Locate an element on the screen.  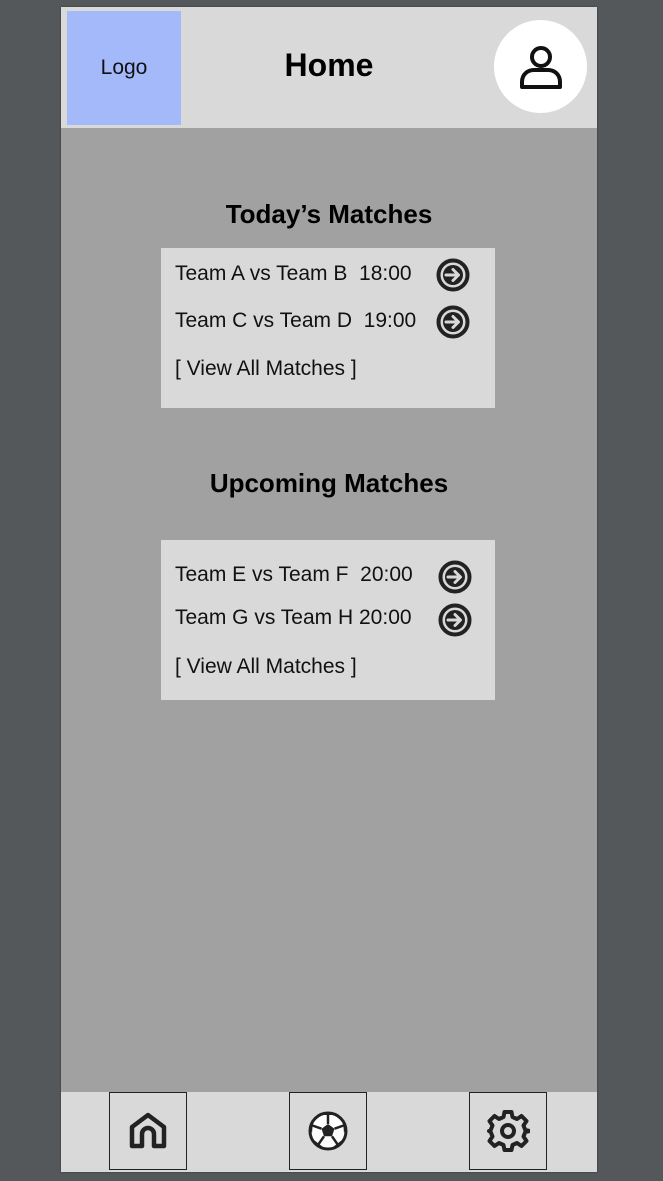
nav-home-button is located at coordinates (148, 1131).